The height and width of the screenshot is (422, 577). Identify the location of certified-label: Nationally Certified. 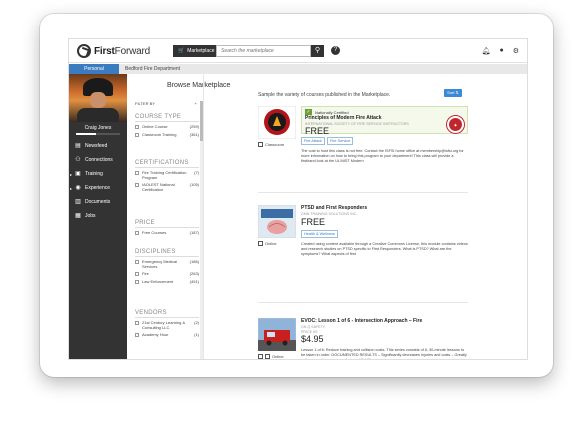
(332, 112).